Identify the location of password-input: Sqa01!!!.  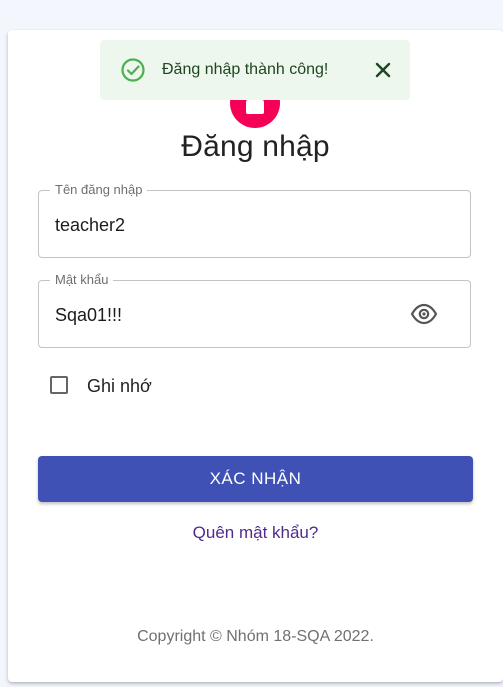
(88, 315).